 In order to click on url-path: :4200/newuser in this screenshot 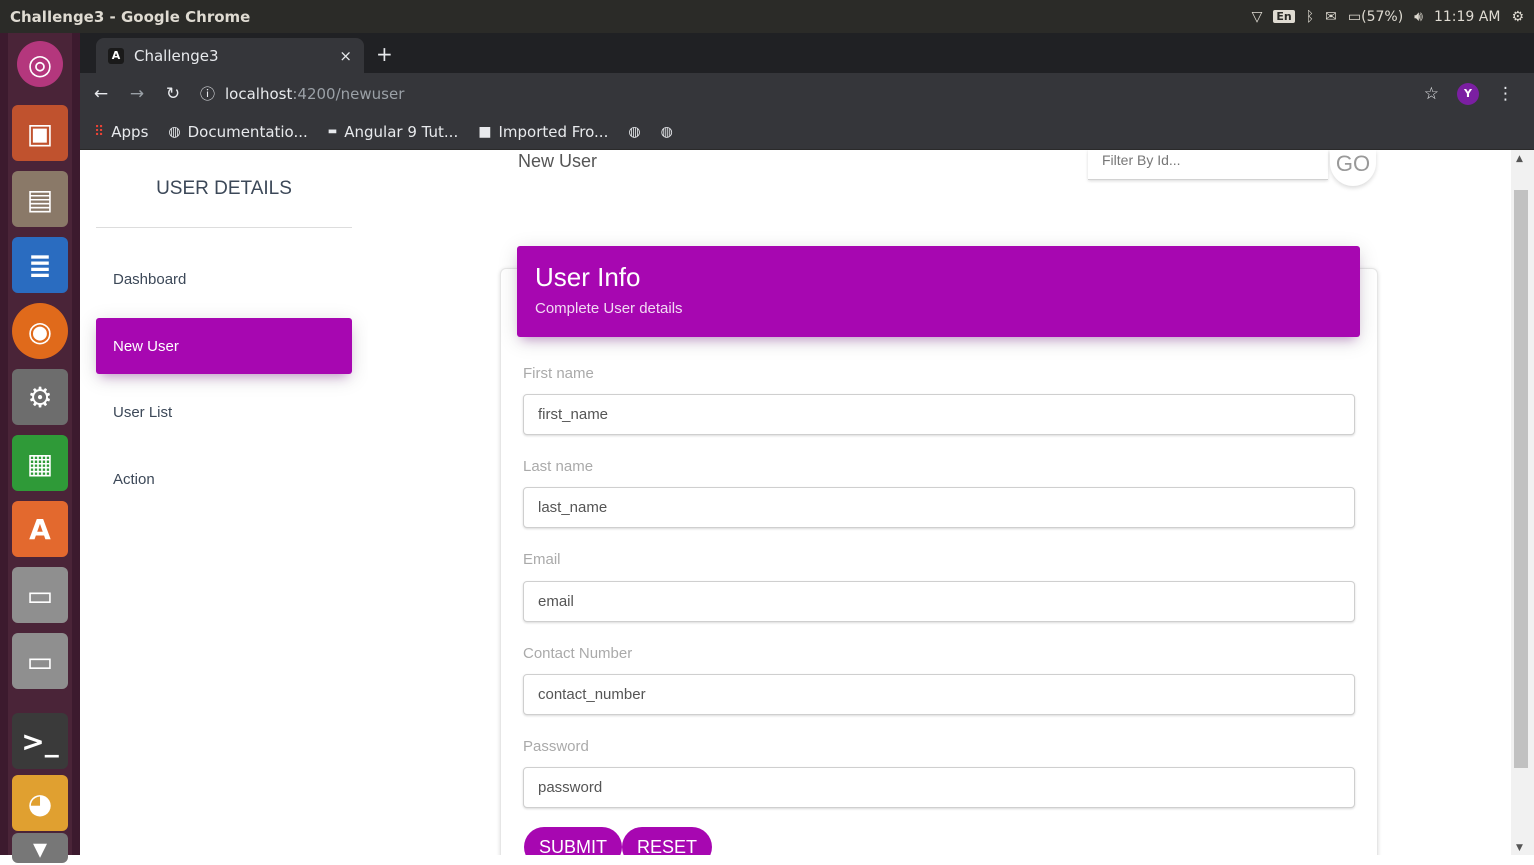, I will do `click(348, 93)`.